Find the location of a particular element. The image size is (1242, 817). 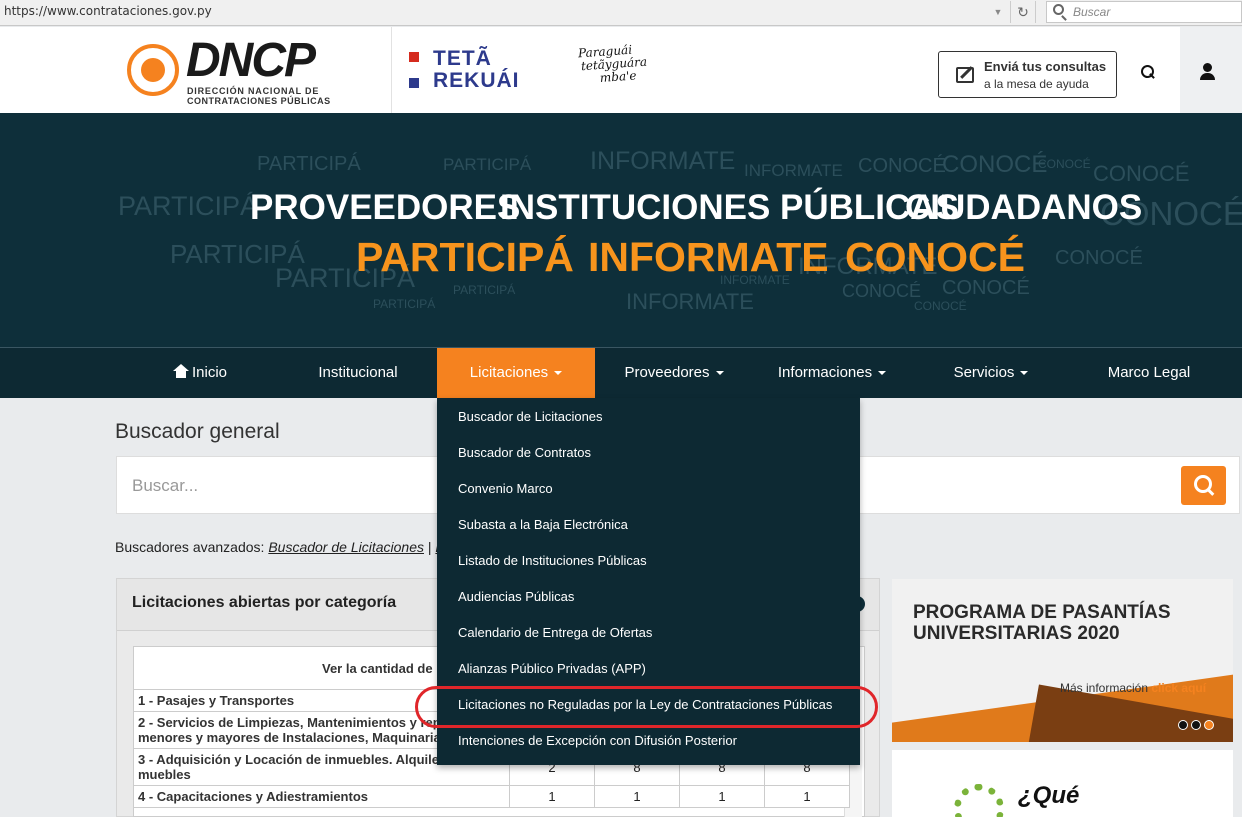

advanced-search-label: Buscadores avanzados: is located at coordinates (190, 547).